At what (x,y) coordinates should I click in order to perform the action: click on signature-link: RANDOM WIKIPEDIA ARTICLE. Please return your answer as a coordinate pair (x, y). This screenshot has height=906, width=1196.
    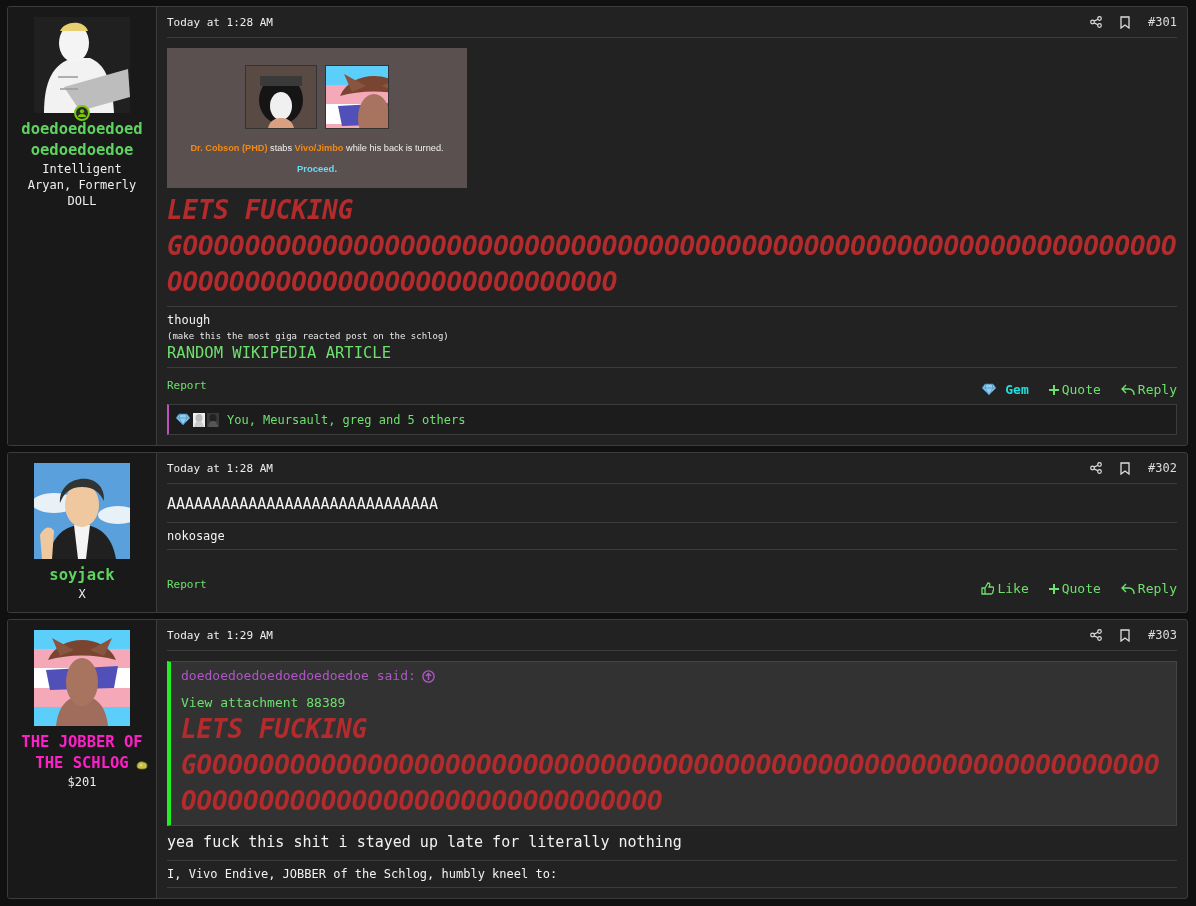
    Looking at the image, I should click on (279, 353).